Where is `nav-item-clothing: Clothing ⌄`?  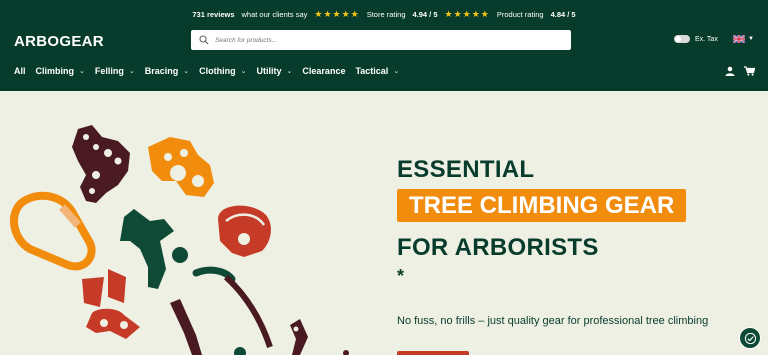 nav-item-clothing: Clothing ⌄ is located at coordinates (222, 71).